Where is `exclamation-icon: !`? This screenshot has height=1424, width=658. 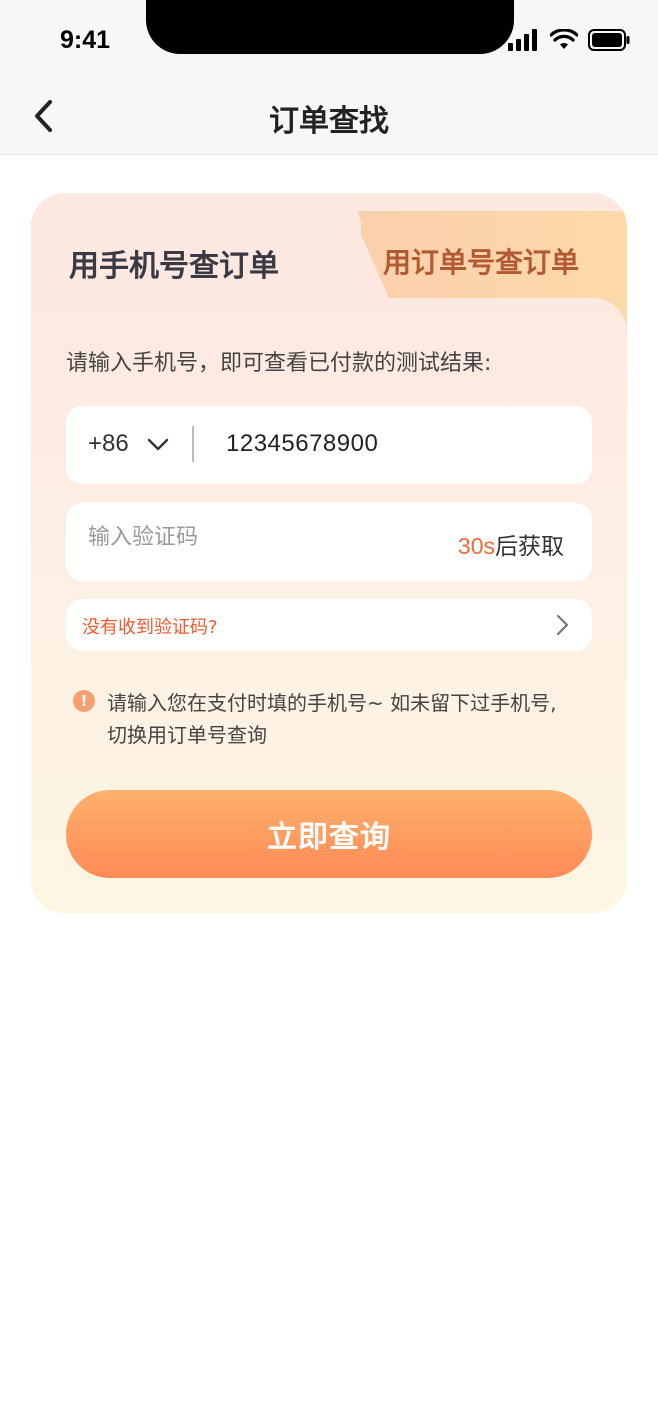 exclamation-icon: ! is located at coordinates (84, 701).